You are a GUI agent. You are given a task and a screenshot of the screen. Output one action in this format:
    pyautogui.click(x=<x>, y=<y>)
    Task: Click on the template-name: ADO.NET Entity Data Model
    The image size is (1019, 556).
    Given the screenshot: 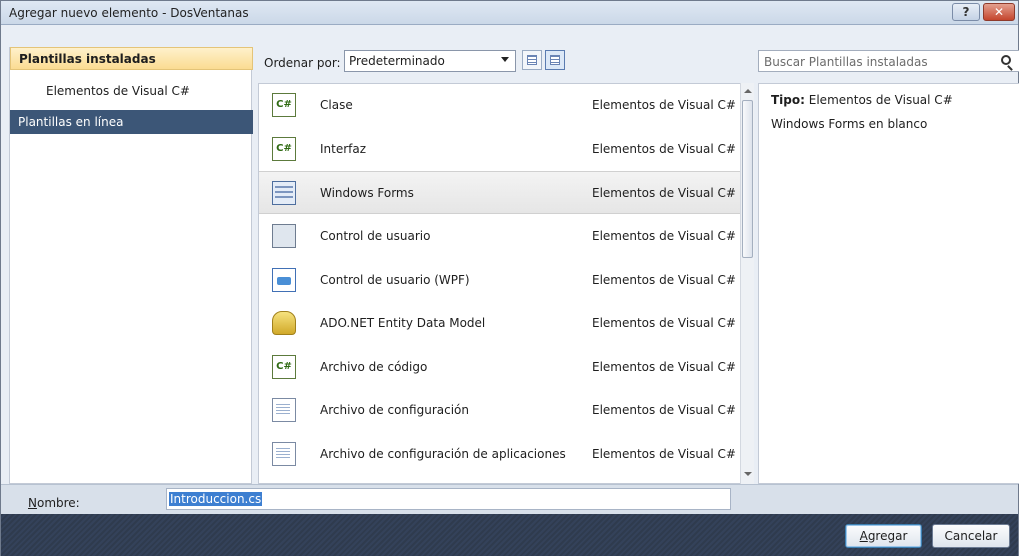 What is the action you would take?
    pyautogui.click(x=403, y=323)
    